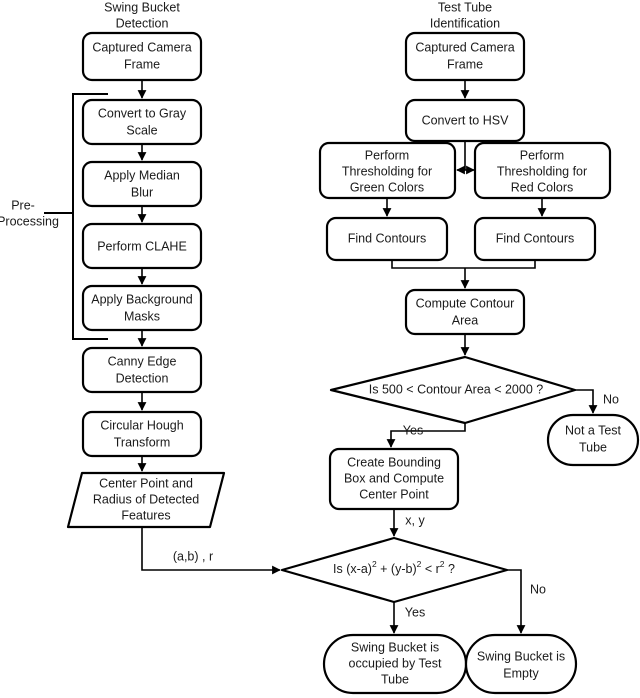 Image resolution: width=640 pixels, height=698 pixels. I want to click on connector-inside-no: No, so click(526, 601).